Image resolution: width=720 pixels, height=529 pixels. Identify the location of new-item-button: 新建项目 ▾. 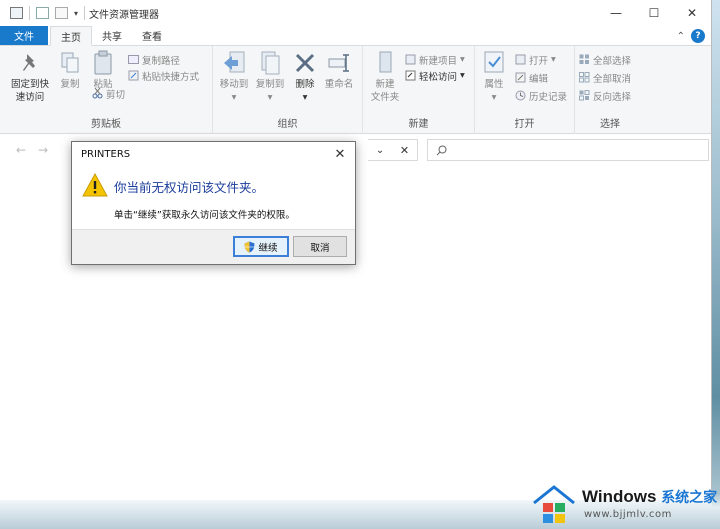
(435, 59).